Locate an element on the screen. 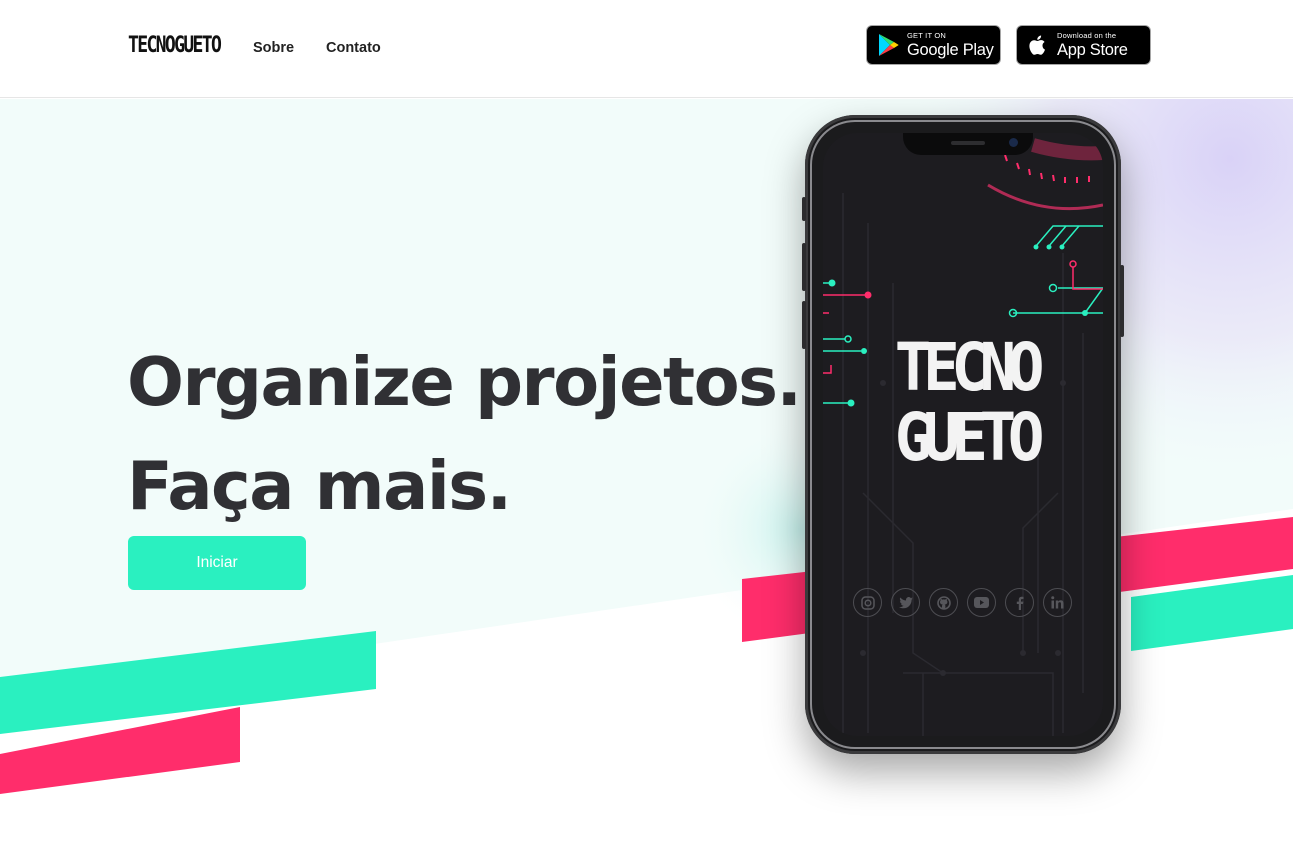 Image resolution: width=1293 pixels, height=860 pixels. phone-notch is located at coordinates (968, 144).